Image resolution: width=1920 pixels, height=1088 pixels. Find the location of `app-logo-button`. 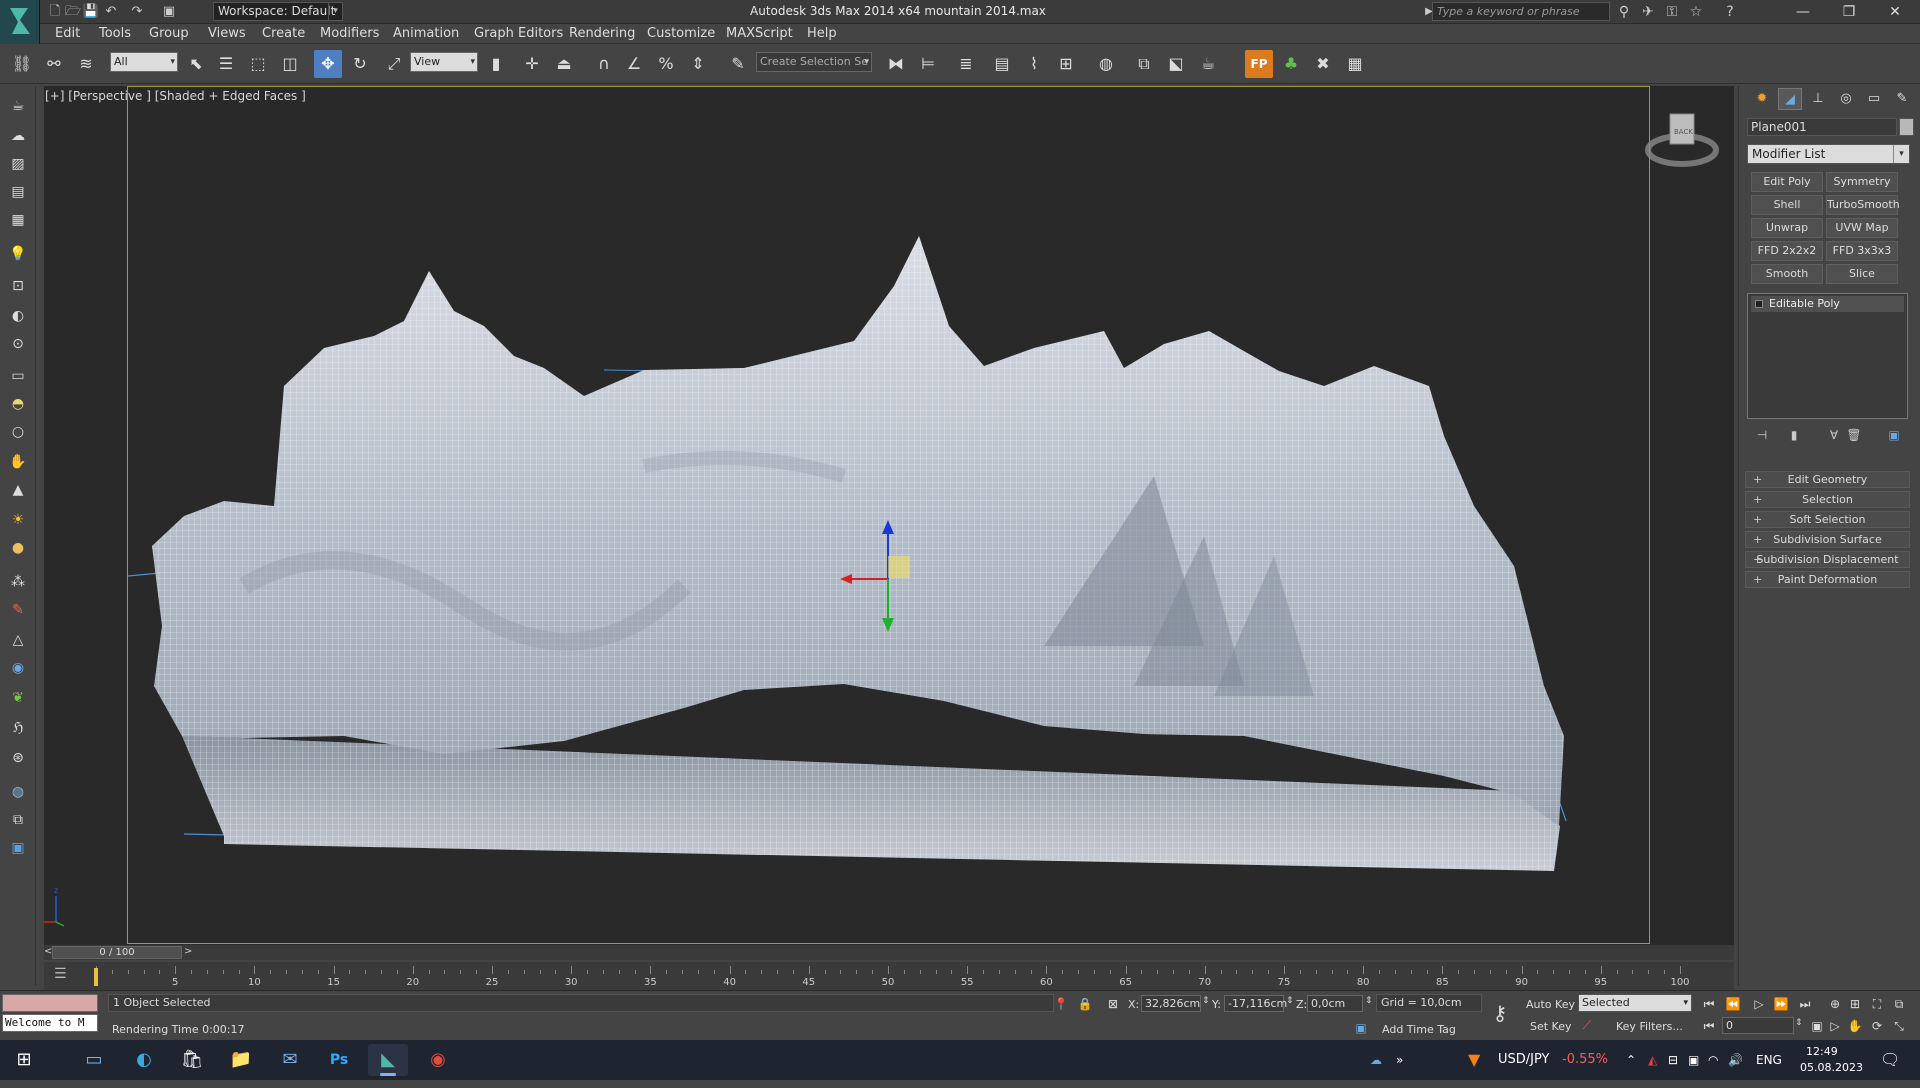

app-logo-button is located at coordinates (20, 22).